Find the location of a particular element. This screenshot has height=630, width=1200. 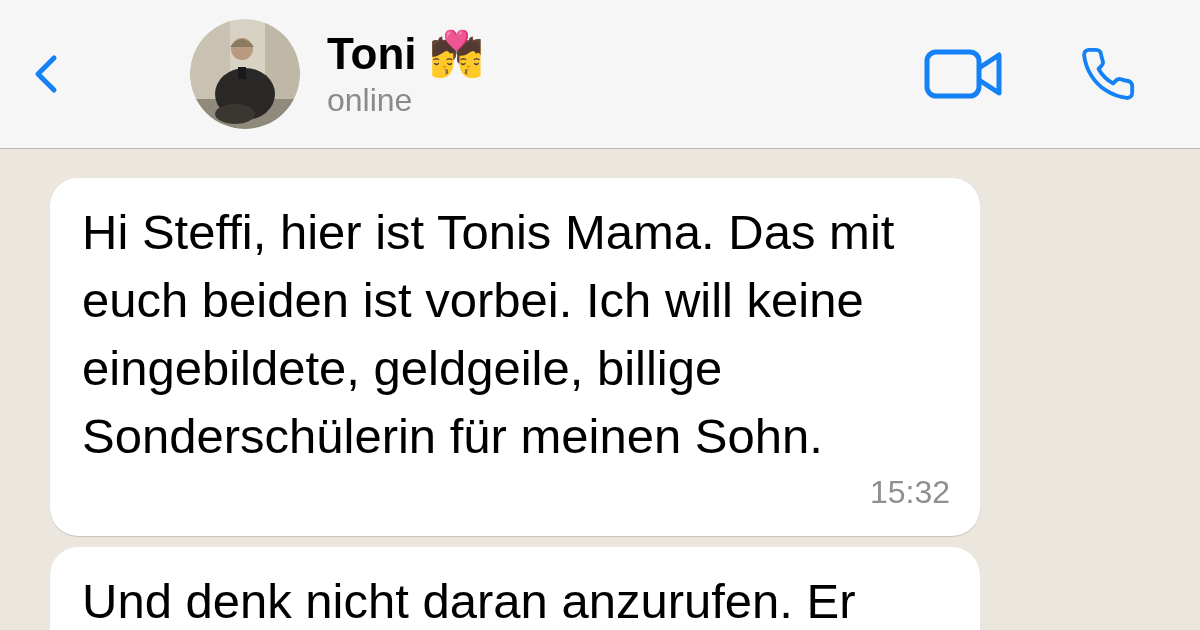

contact-status: online is located at coordinates (370, 100).